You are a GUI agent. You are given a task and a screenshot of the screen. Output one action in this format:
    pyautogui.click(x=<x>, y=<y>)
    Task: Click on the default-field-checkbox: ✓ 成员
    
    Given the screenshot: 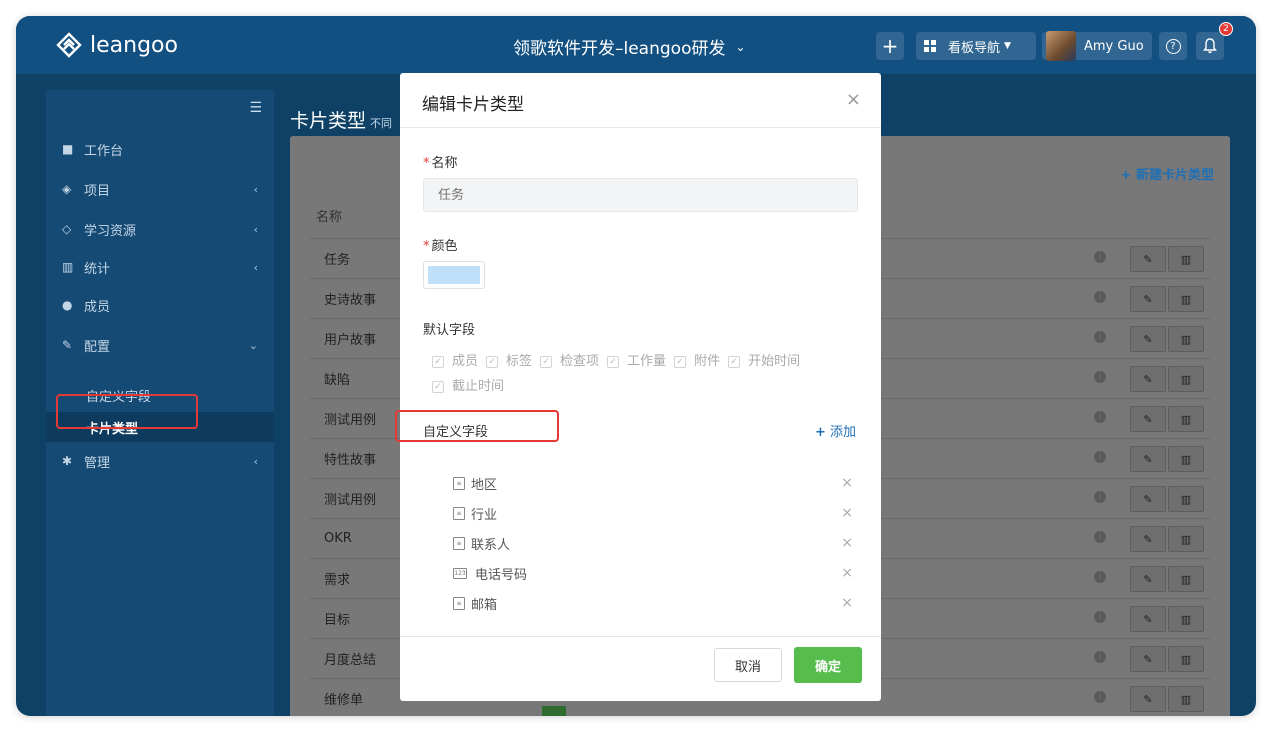 What is the action you would take?
    pyautogui.click(x=455, y=362)
    